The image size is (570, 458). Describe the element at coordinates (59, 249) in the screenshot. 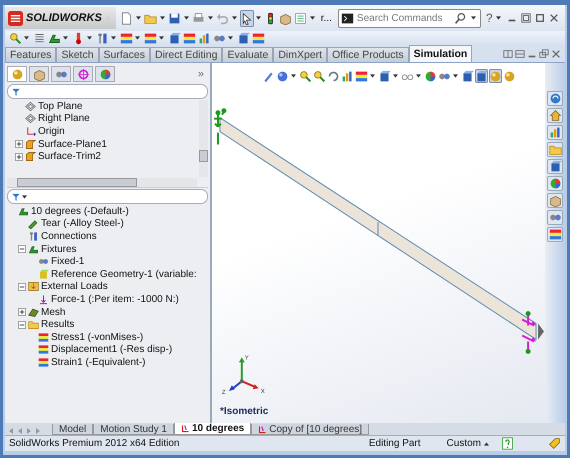

I see `tree-item: Fixtures` at that location.